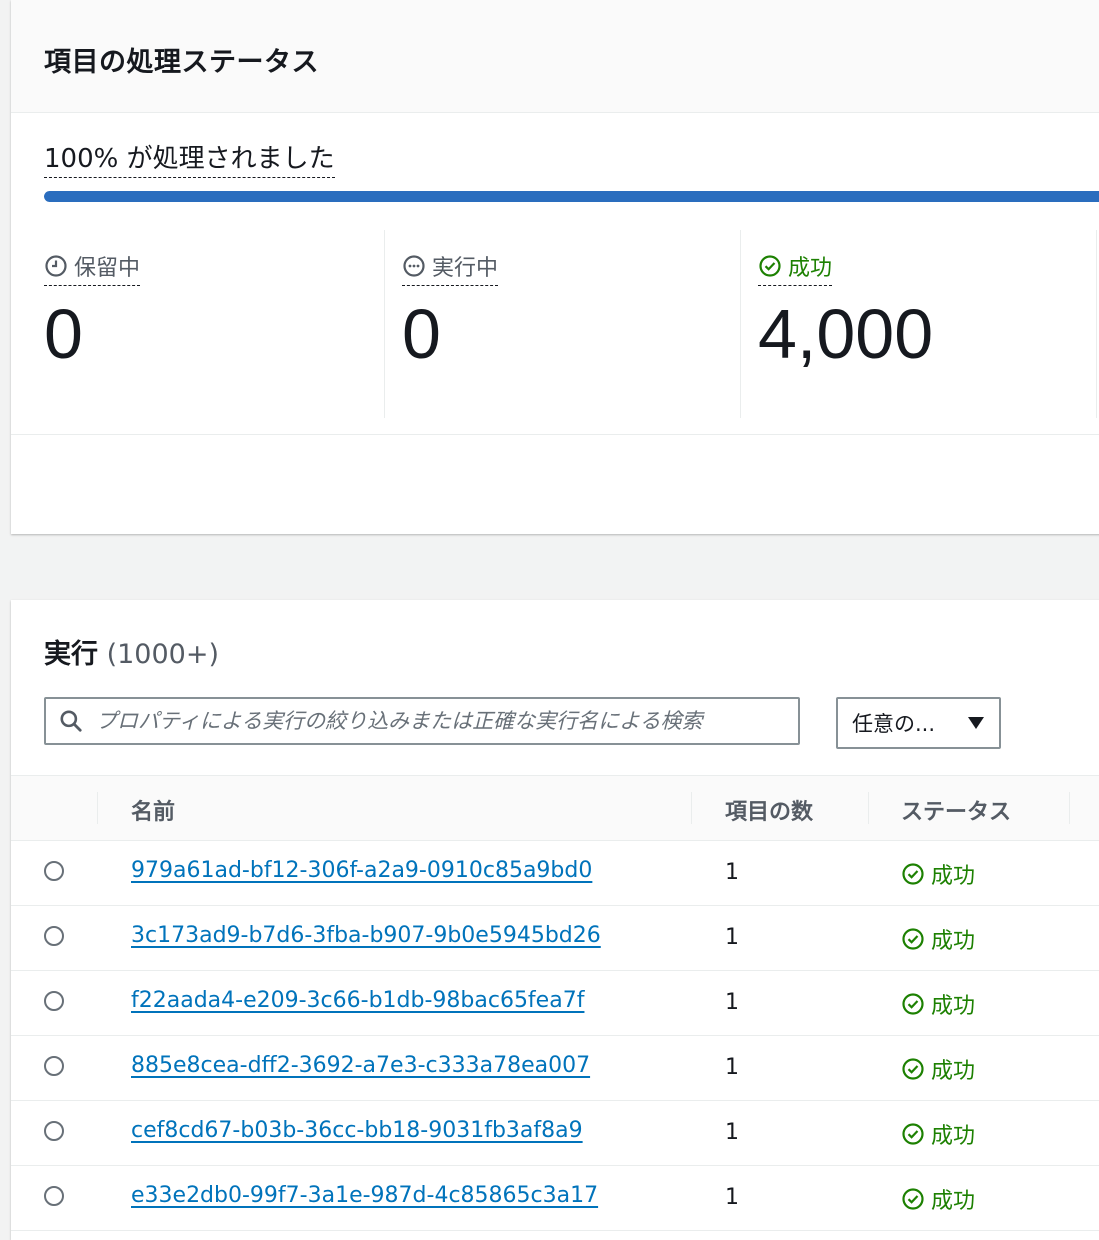 The height and width of the screenshot is (1240, 1099). Describe the element at coordinates (189, 158) in the screenshot. I see `progress-label: 100% が処理されました` at that location.